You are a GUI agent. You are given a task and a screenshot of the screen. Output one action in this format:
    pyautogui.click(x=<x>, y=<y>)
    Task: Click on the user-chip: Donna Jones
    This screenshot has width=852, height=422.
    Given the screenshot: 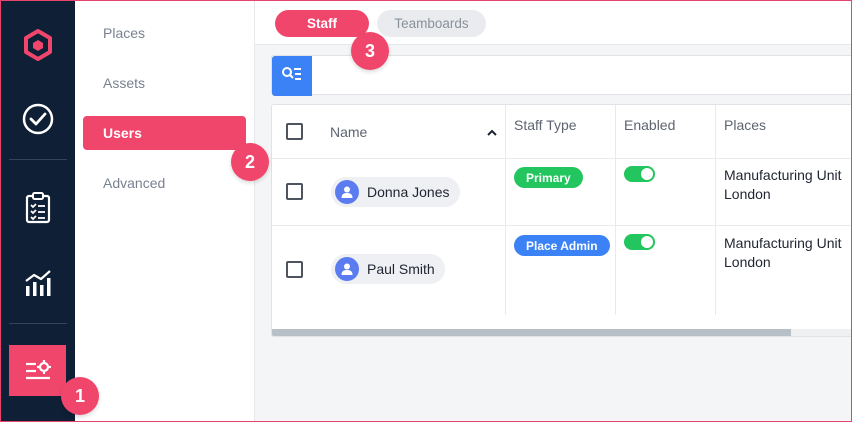 What is the action you would take?
    pyautogui.click(x=395, y=192)
    